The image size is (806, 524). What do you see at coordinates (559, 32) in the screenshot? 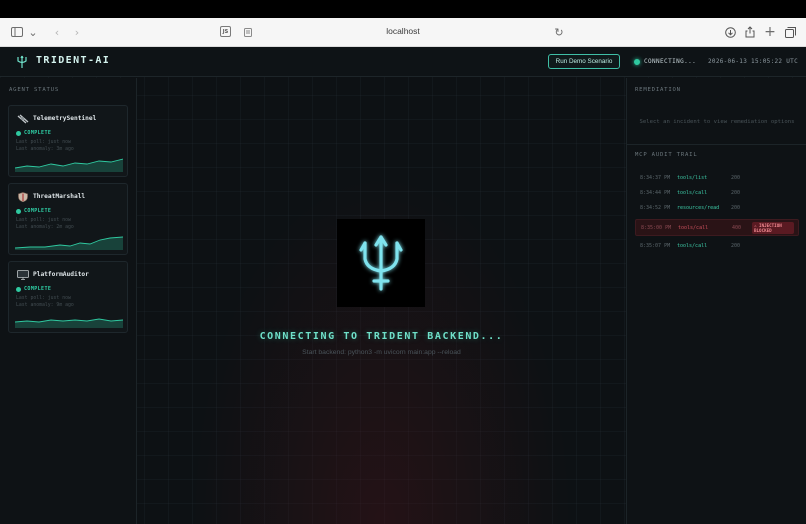
I see `reload-icon: ↻` at bounding box center [559, 32].